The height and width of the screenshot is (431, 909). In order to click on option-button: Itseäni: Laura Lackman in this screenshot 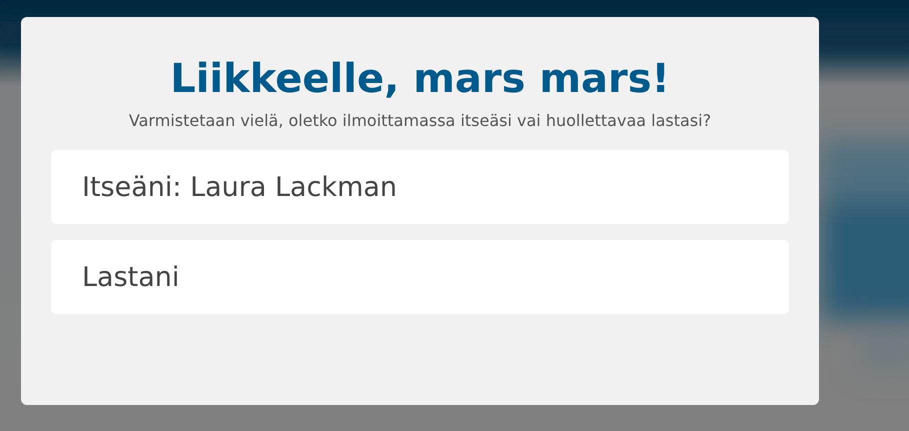, I will do `click(420, 187)`.